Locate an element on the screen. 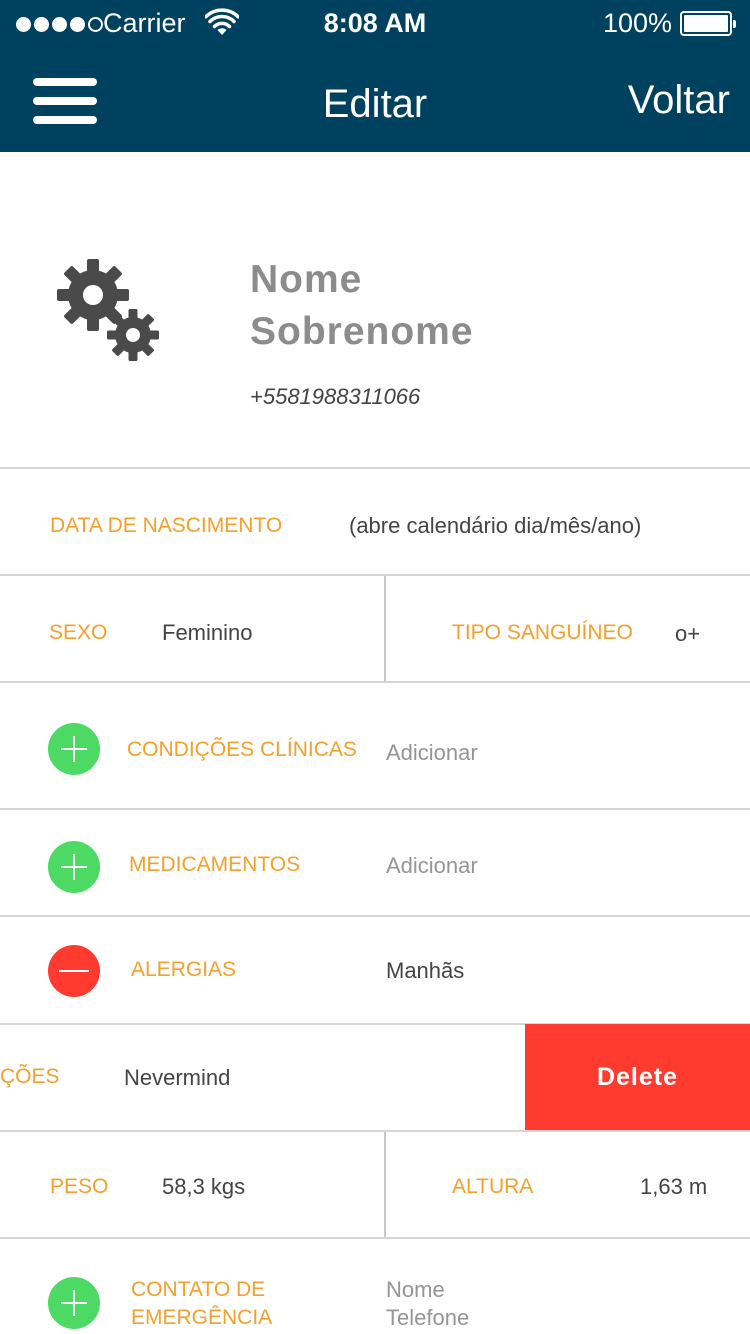  delete-button-label: Delete is located at coordinates (637, 1077).